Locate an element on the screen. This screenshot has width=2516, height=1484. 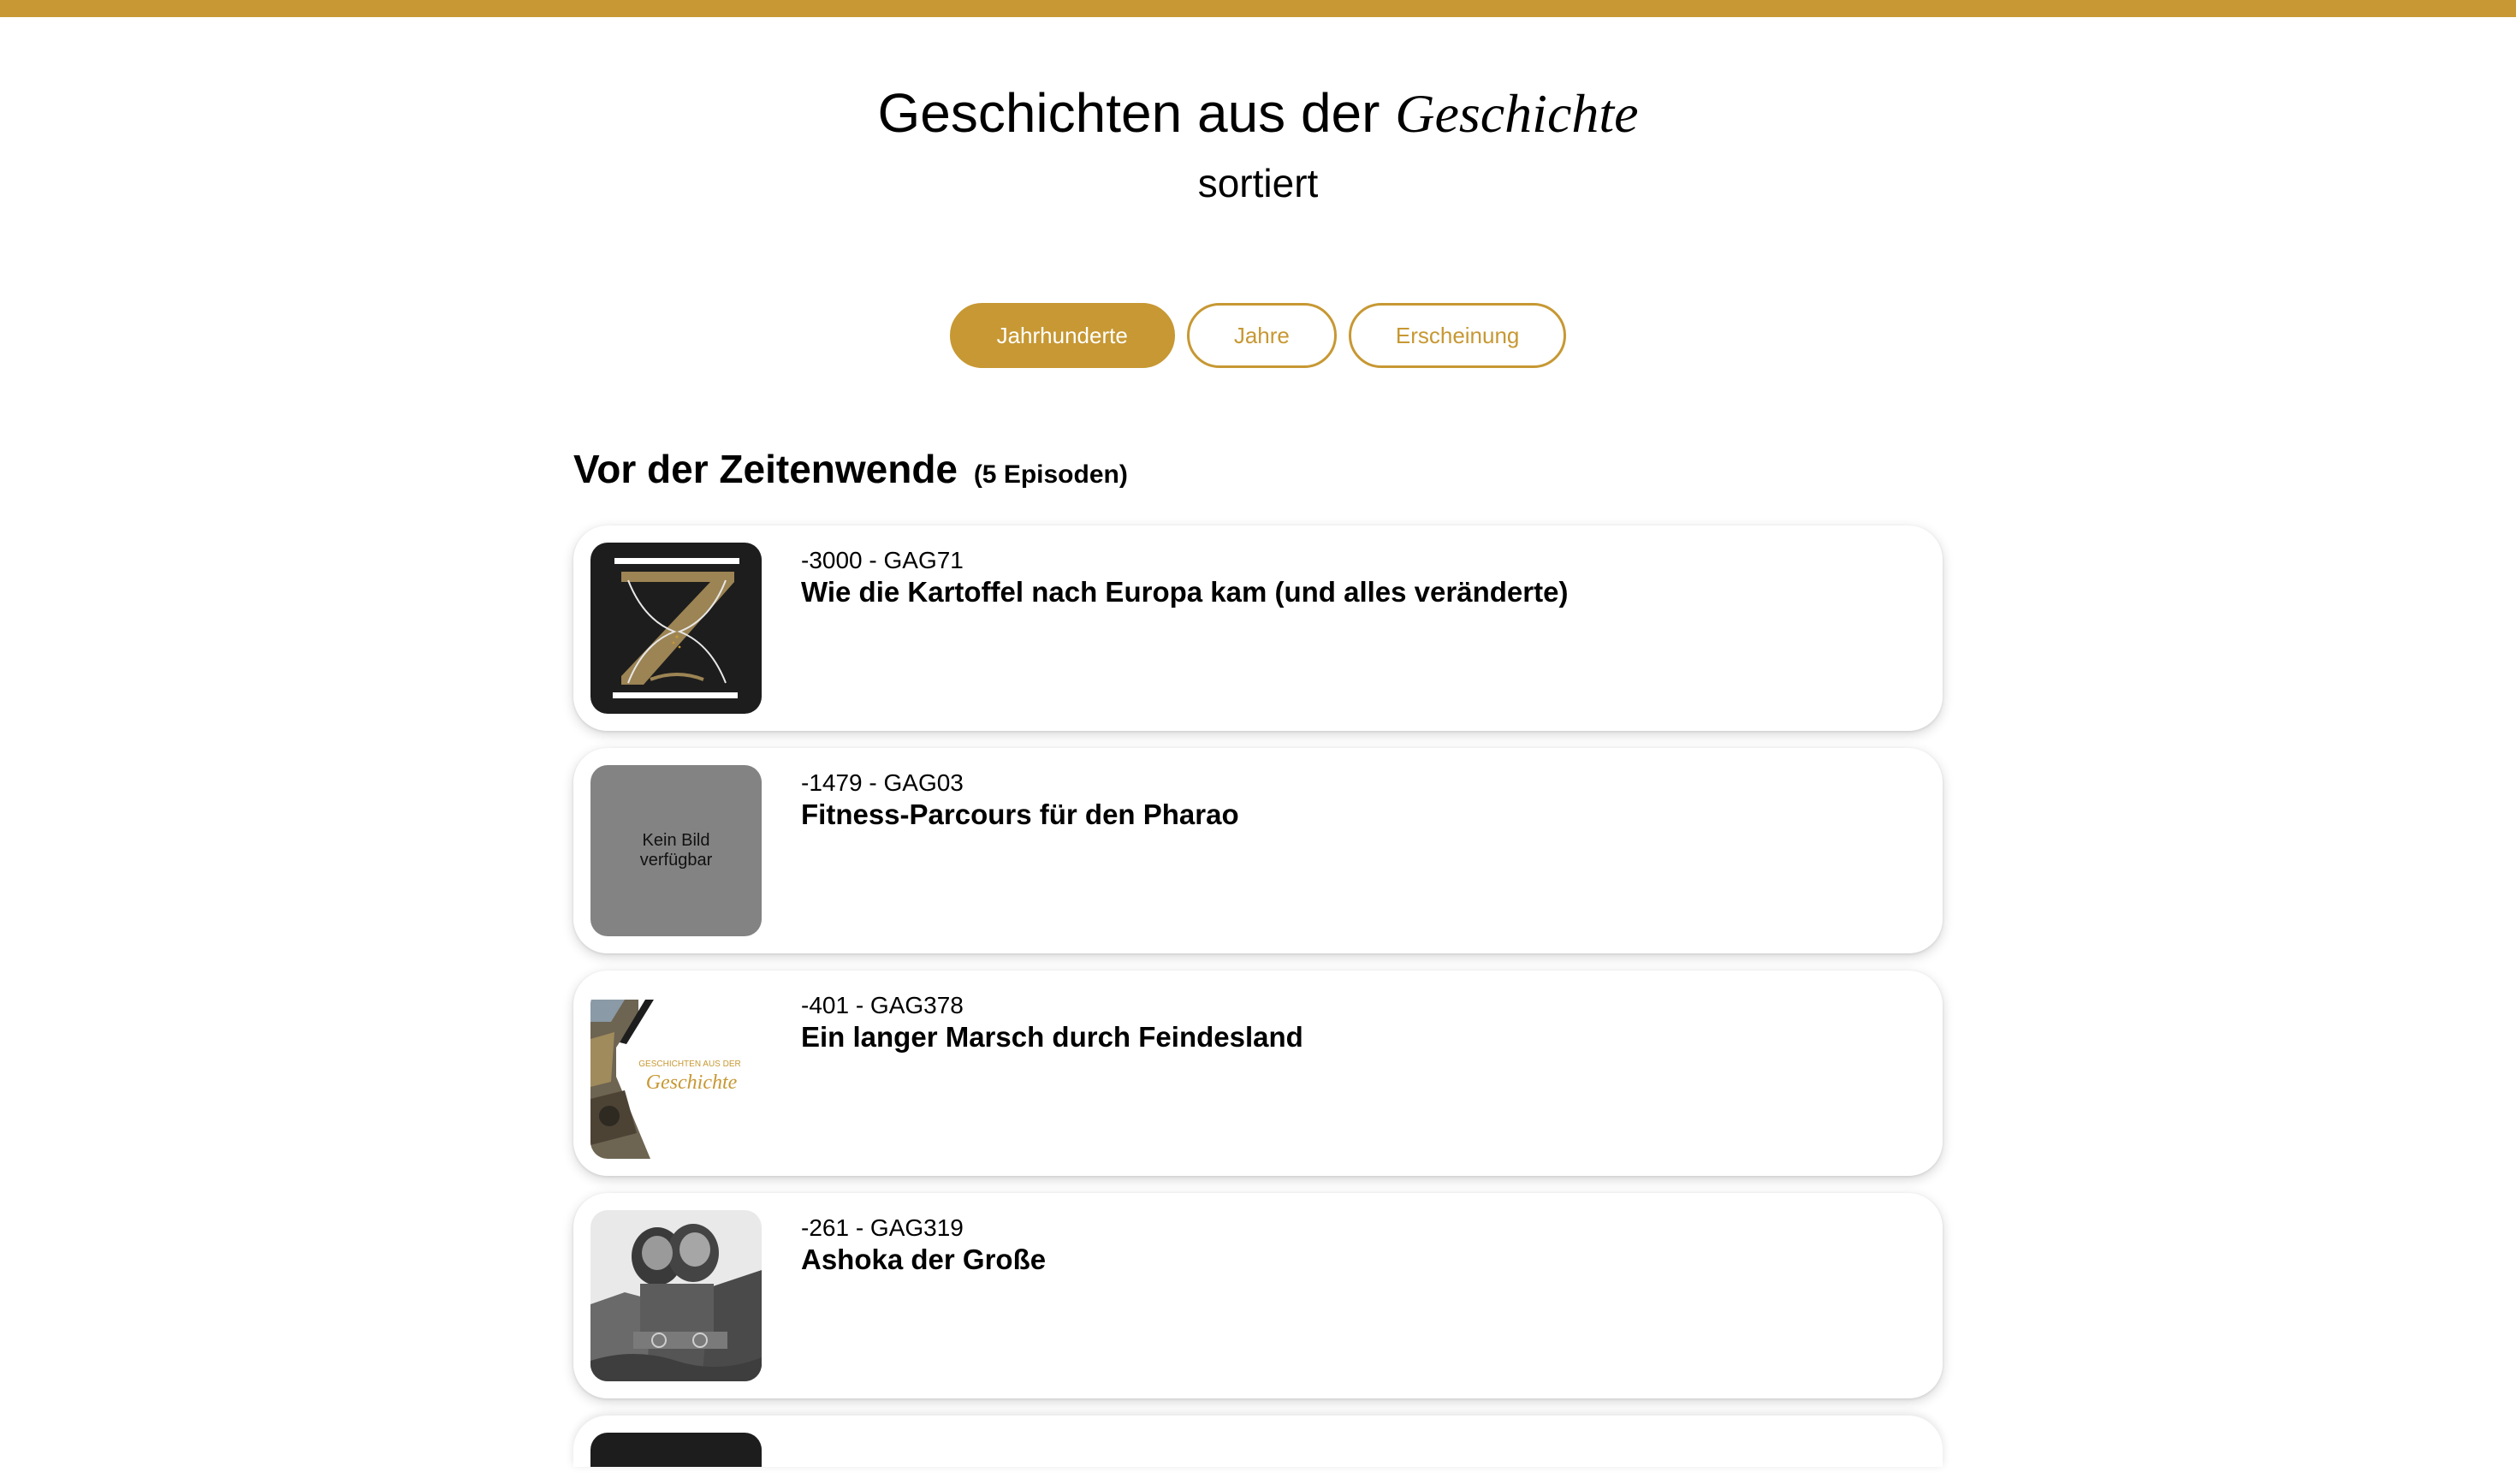
top-accent-bar is located at coordinates (1258, 9).